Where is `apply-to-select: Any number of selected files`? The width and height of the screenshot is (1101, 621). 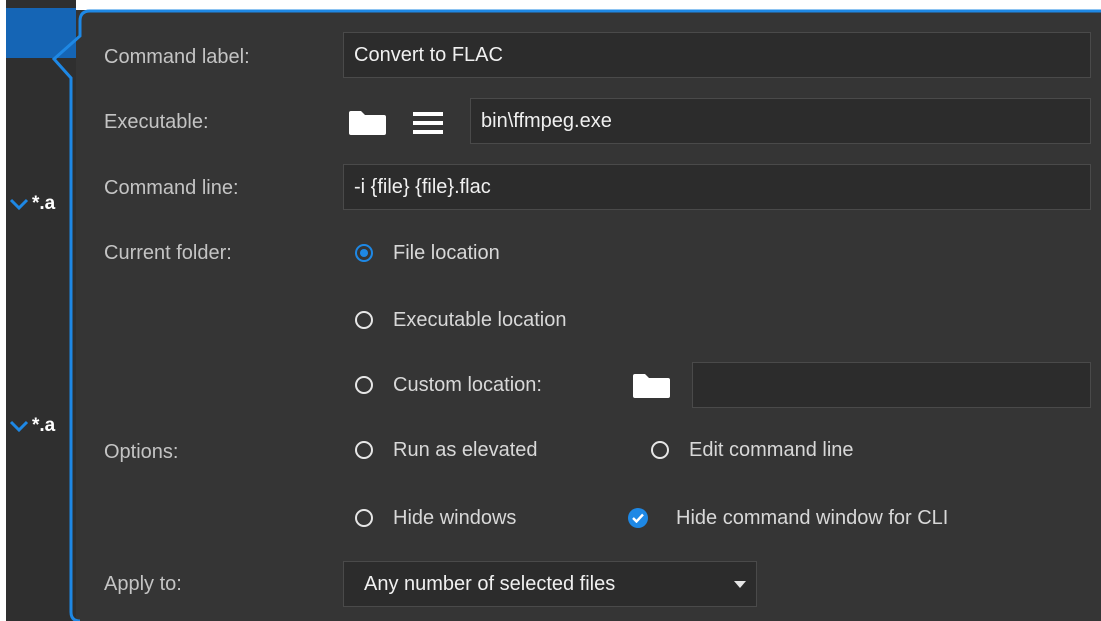 apply-to-select: Any number of selected files is located at coordinates (550, 584).